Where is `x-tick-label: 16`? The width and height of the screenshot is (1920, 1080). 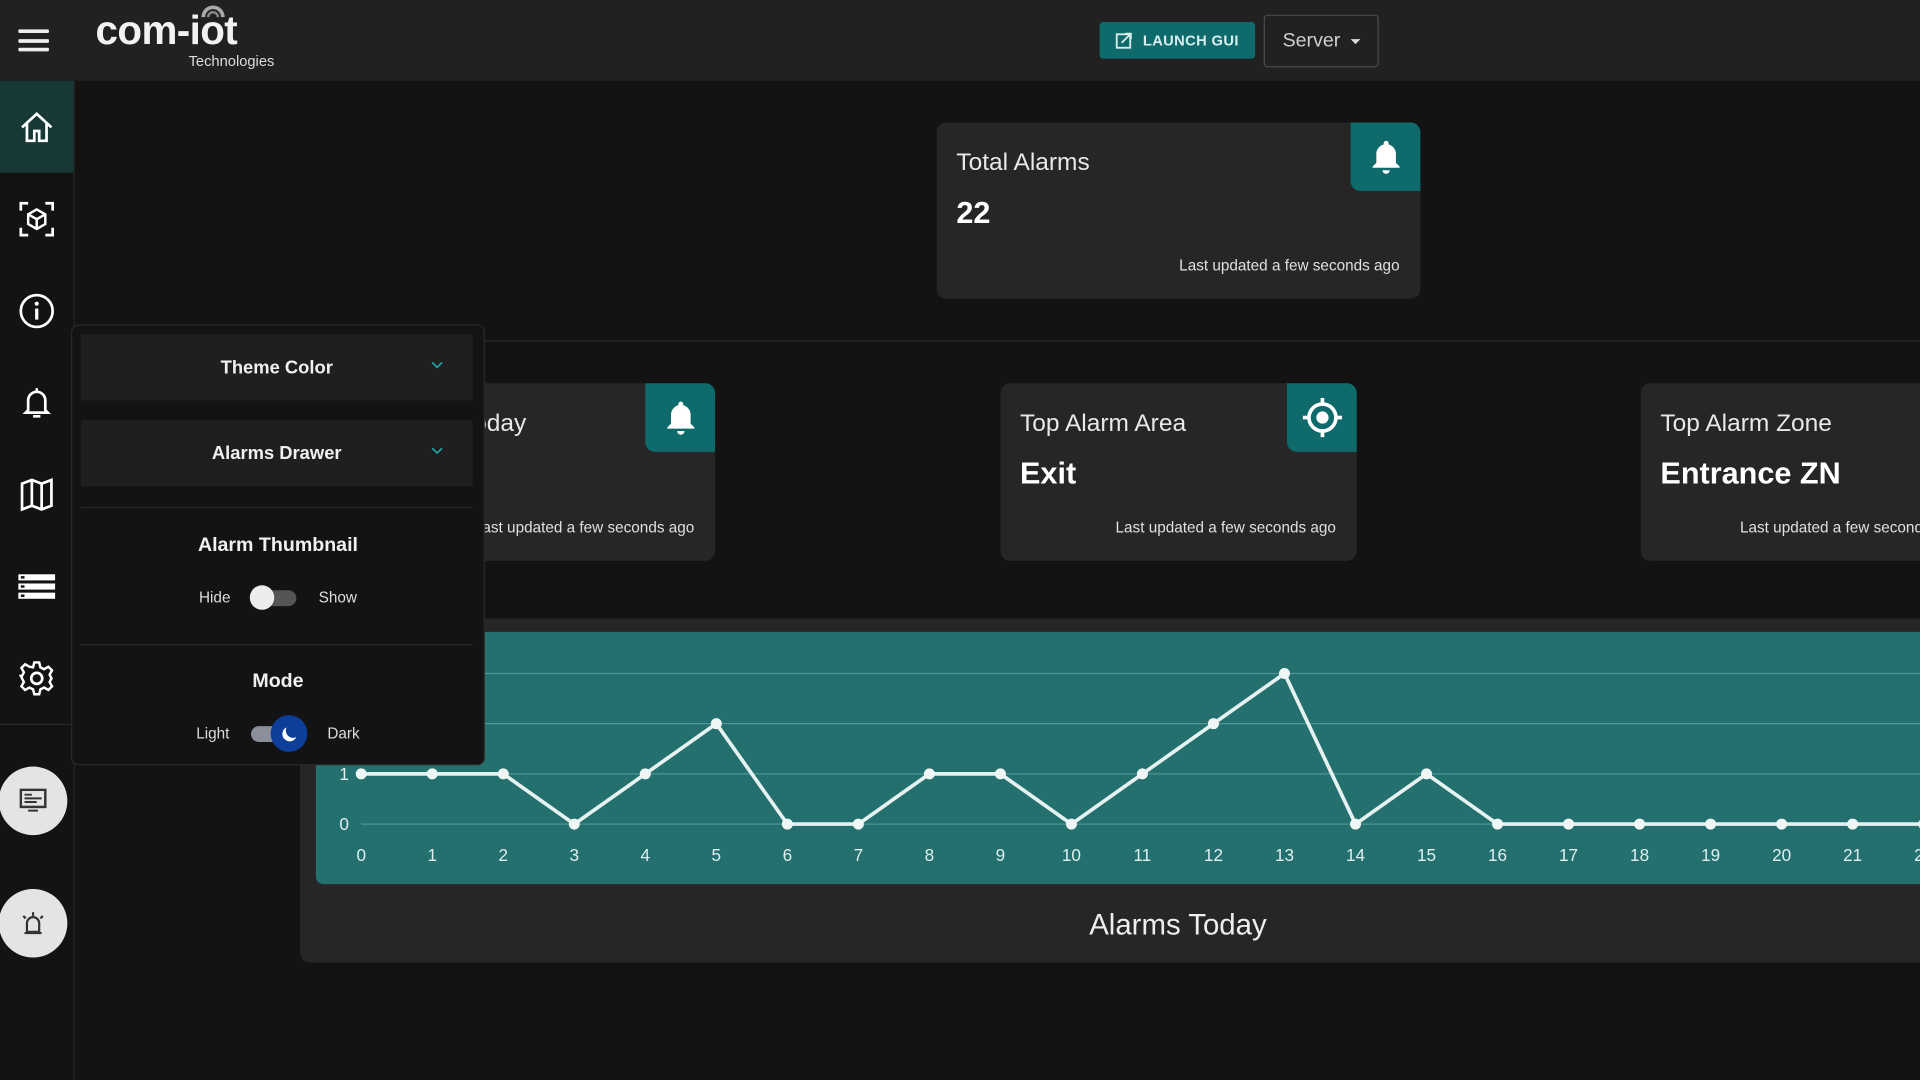
x-tick-label: 16 is located at coordinates (1497, 855).